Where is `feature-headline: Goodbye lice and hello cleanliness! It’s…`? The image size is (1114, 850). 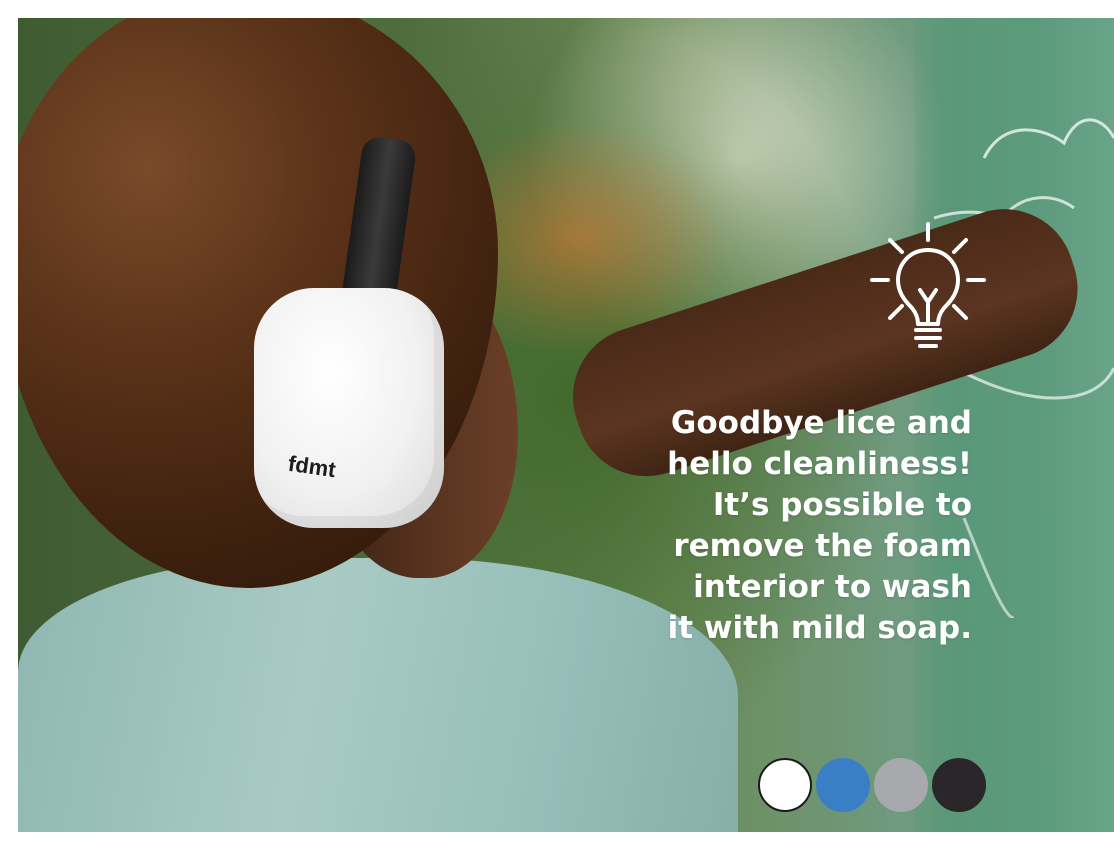
feature-headline: Goodbye lice and hello cleanliness! It’s… is located at coordinates (762, 526).